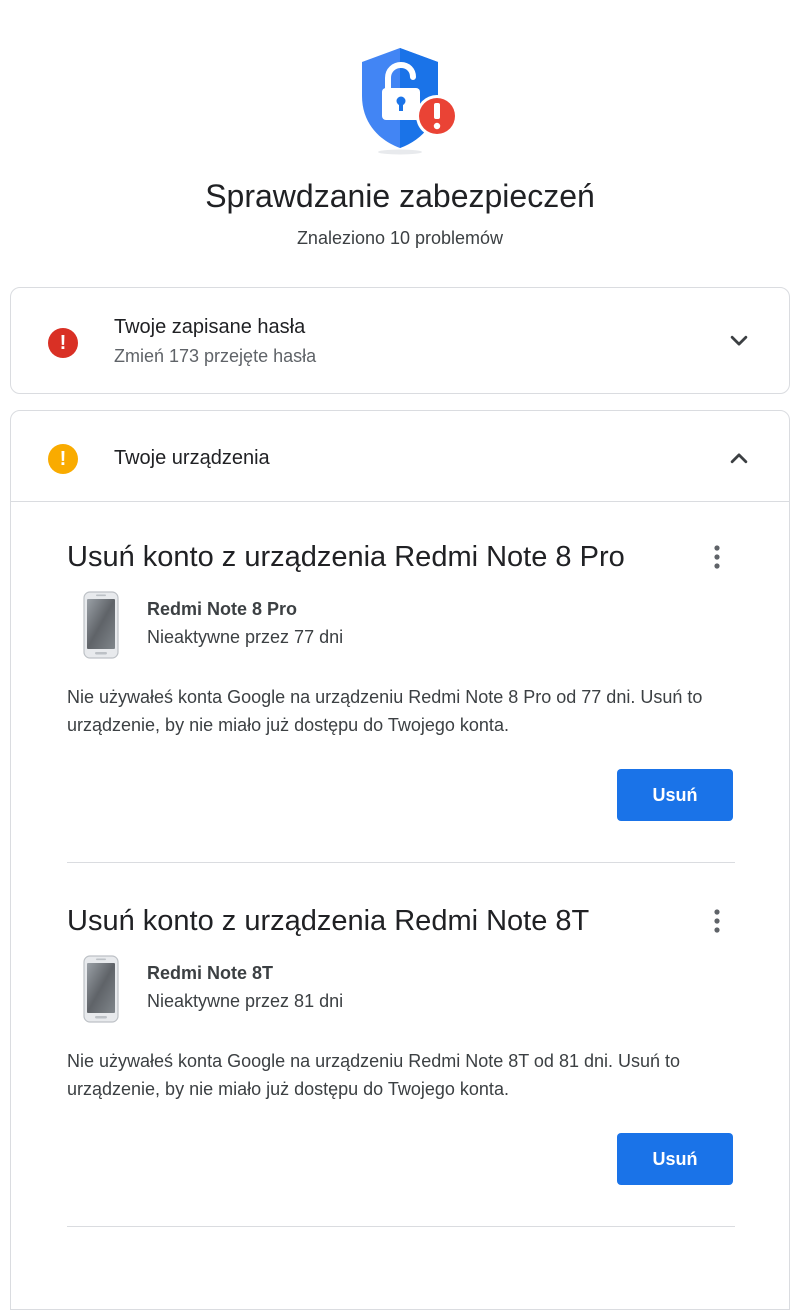 The height and width of the screenshot is (1310, 800). What do you see at coordinates (739, 341) in the screenshot?
I see `chevron-down-icon` at bounding box center [739, 341].